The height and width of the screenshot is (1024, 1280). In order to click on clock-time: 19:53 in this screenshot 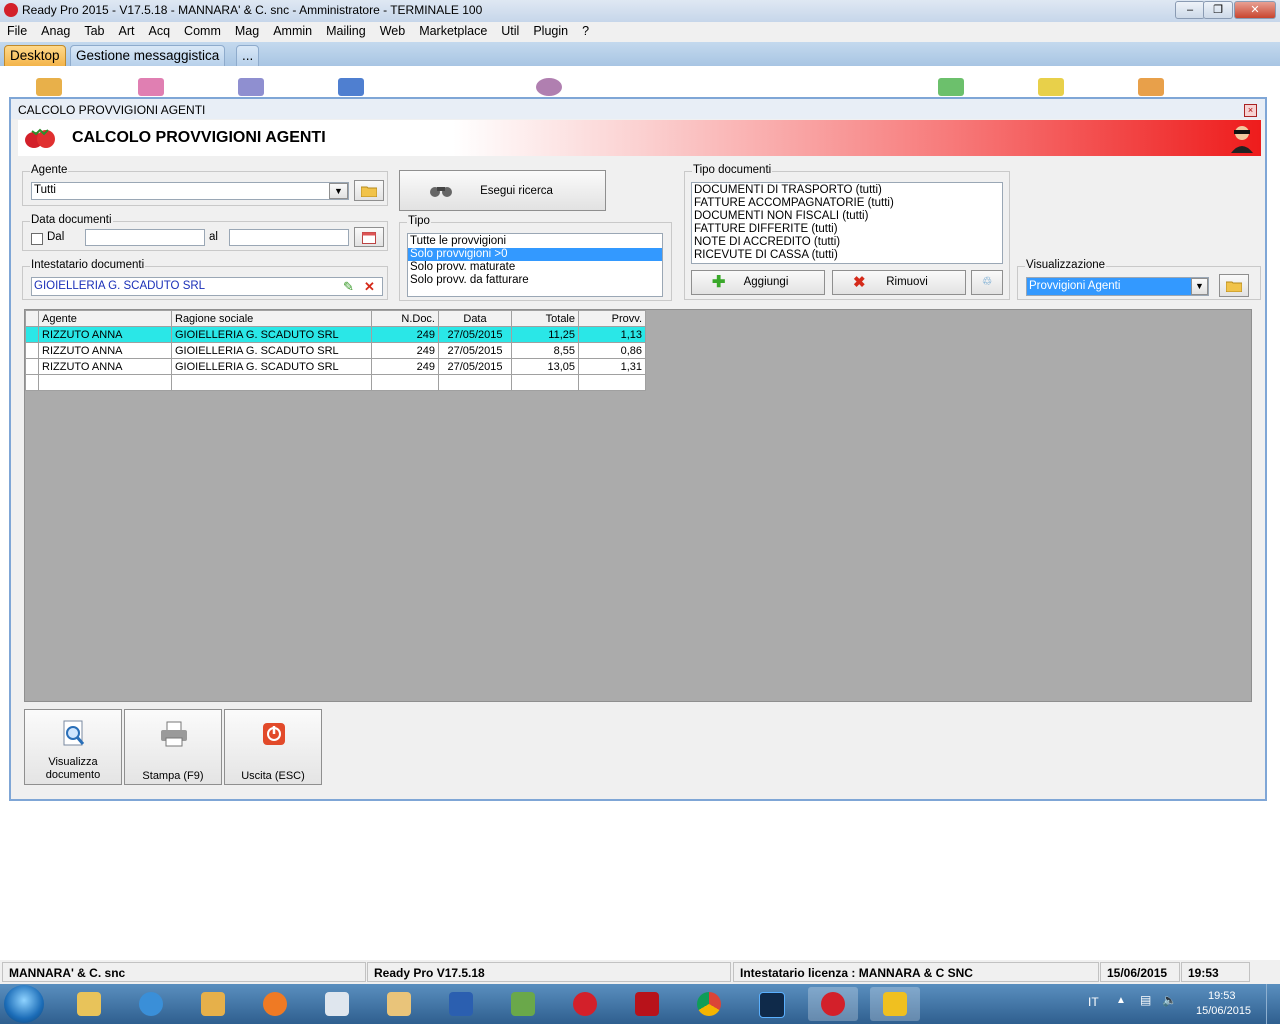, I will do `click(1222, 996)`.